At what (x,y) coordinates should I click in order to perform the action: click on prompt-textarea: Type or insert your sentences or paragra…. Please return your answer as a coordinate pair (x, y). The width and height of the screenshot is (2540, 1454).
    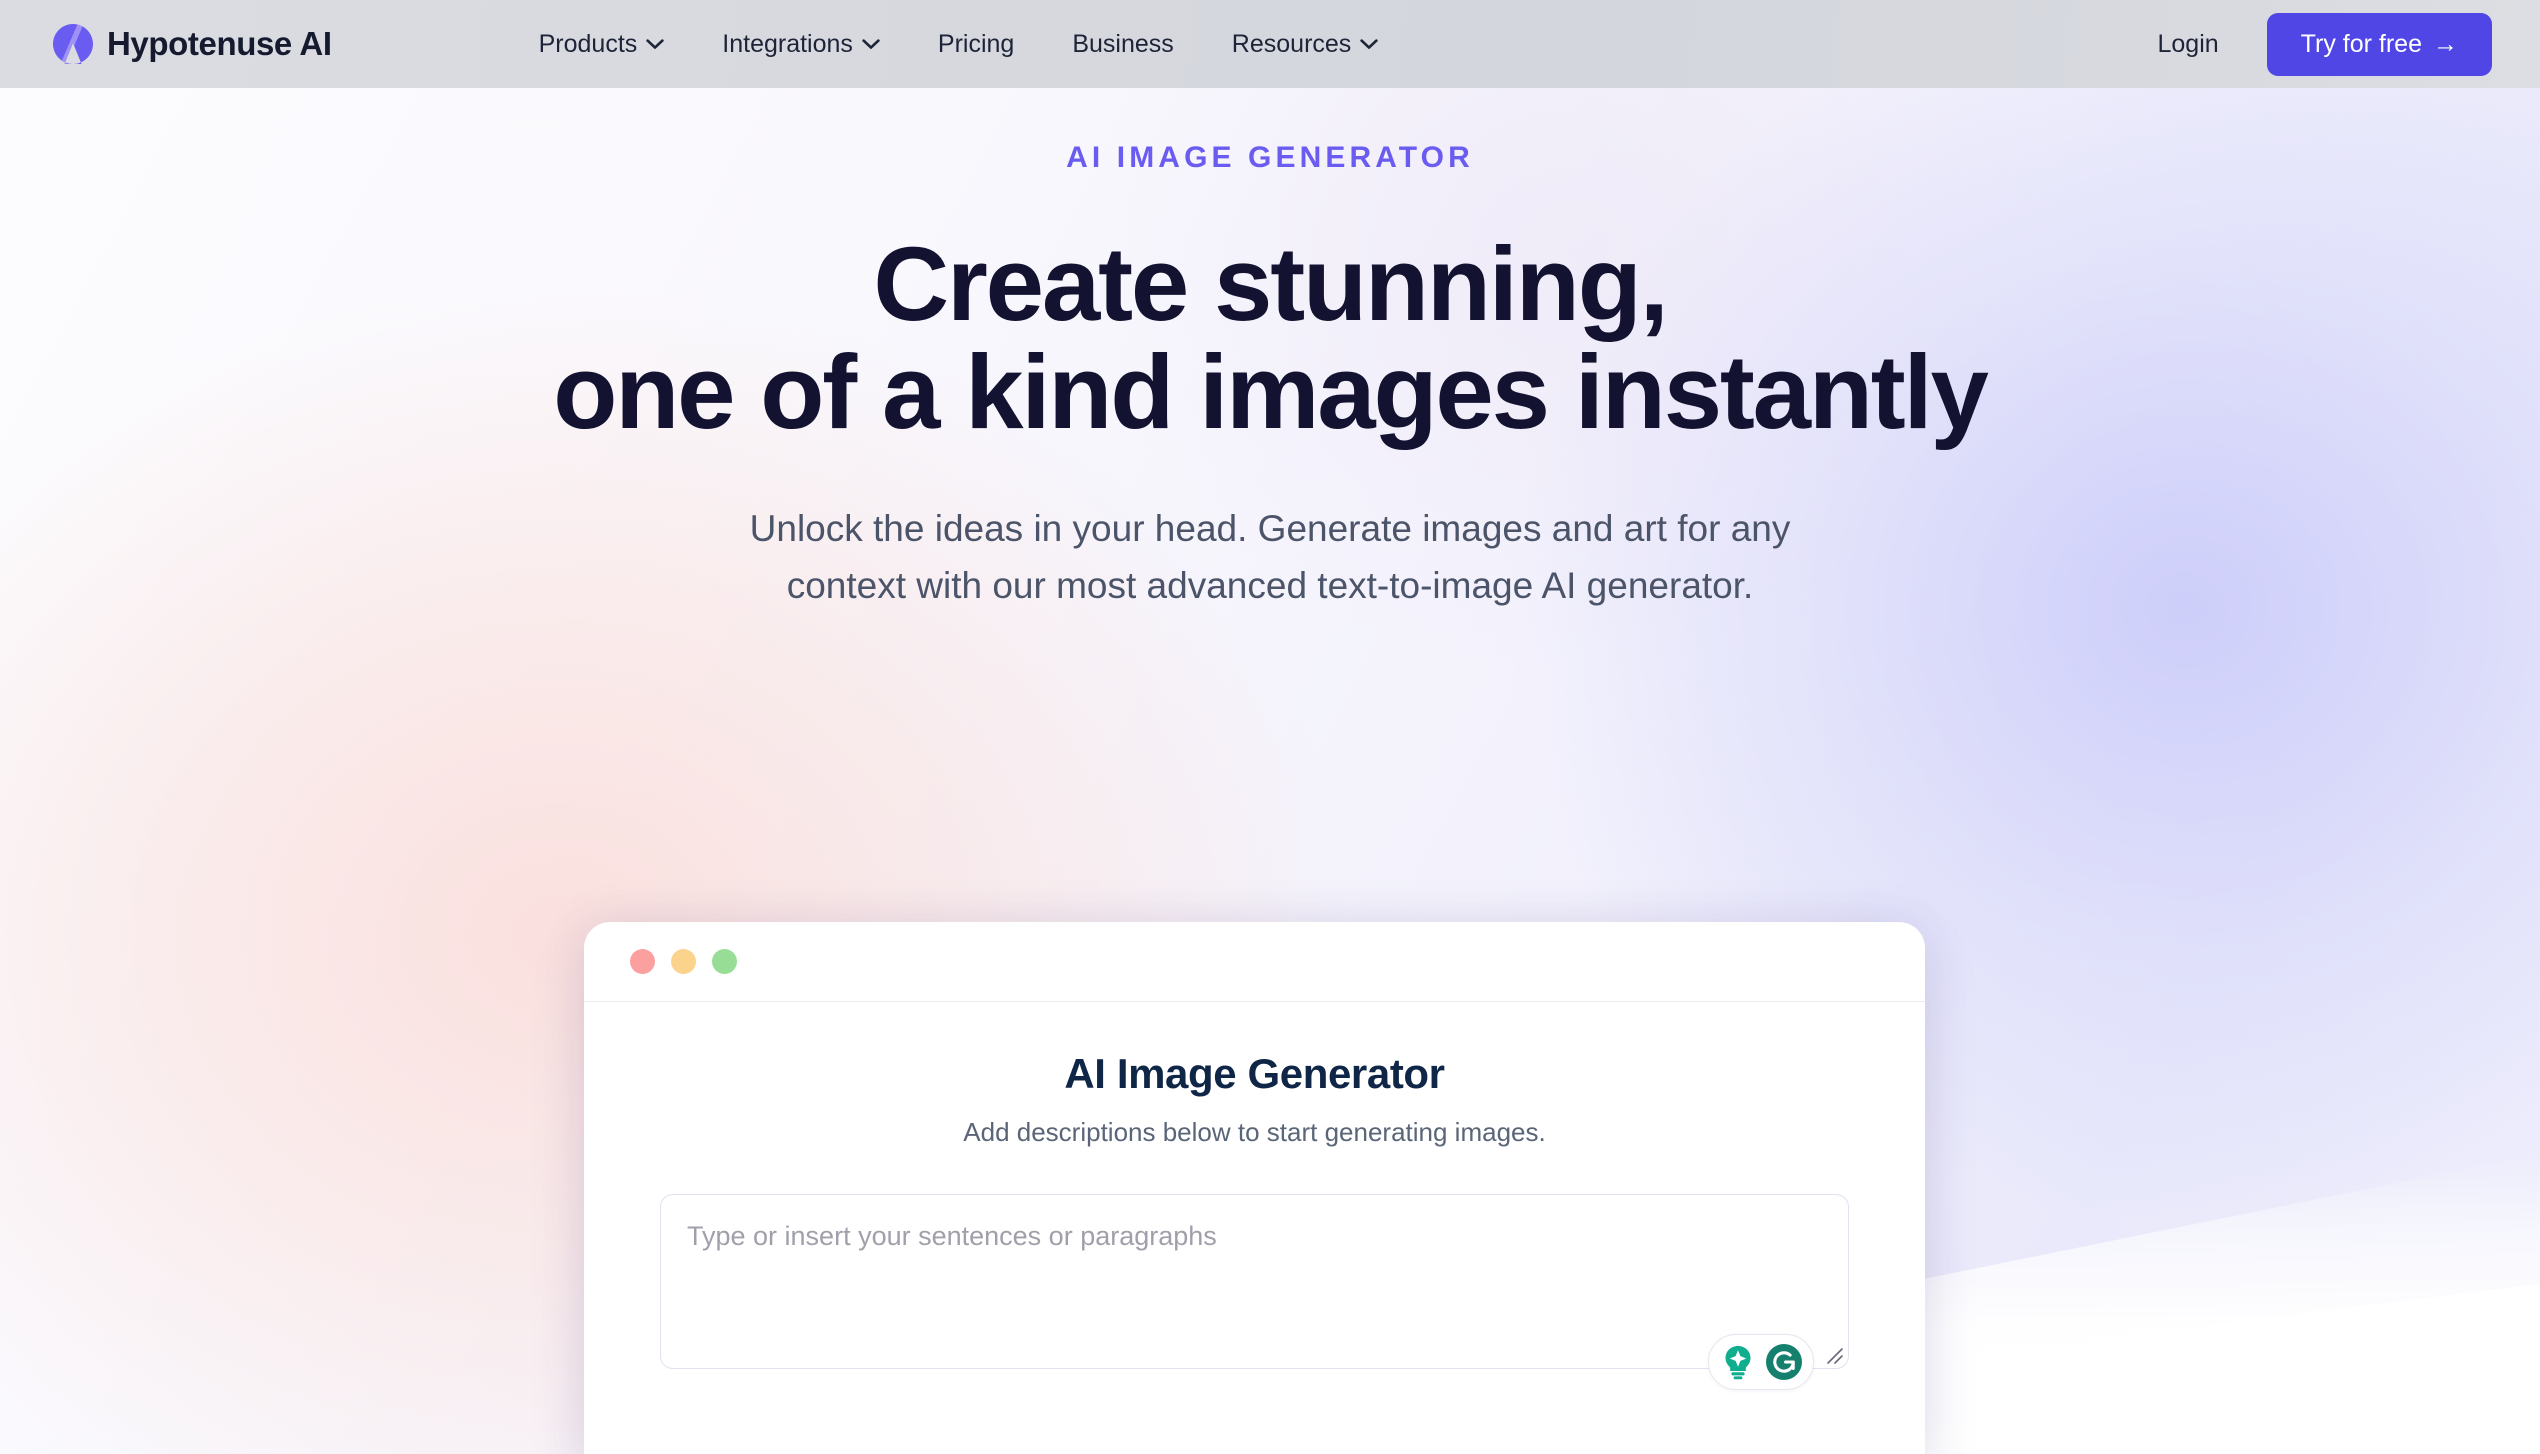
    Looking at the image, I should click on (1254, 1292).